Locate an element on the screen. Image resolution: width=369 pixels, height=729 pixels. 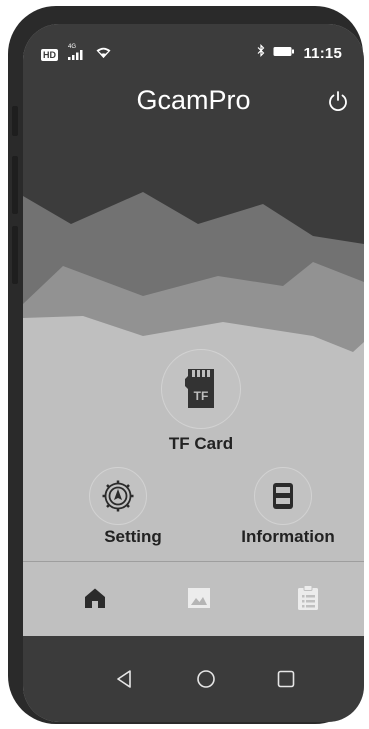
image-icon is located at coordinates (199, 598).